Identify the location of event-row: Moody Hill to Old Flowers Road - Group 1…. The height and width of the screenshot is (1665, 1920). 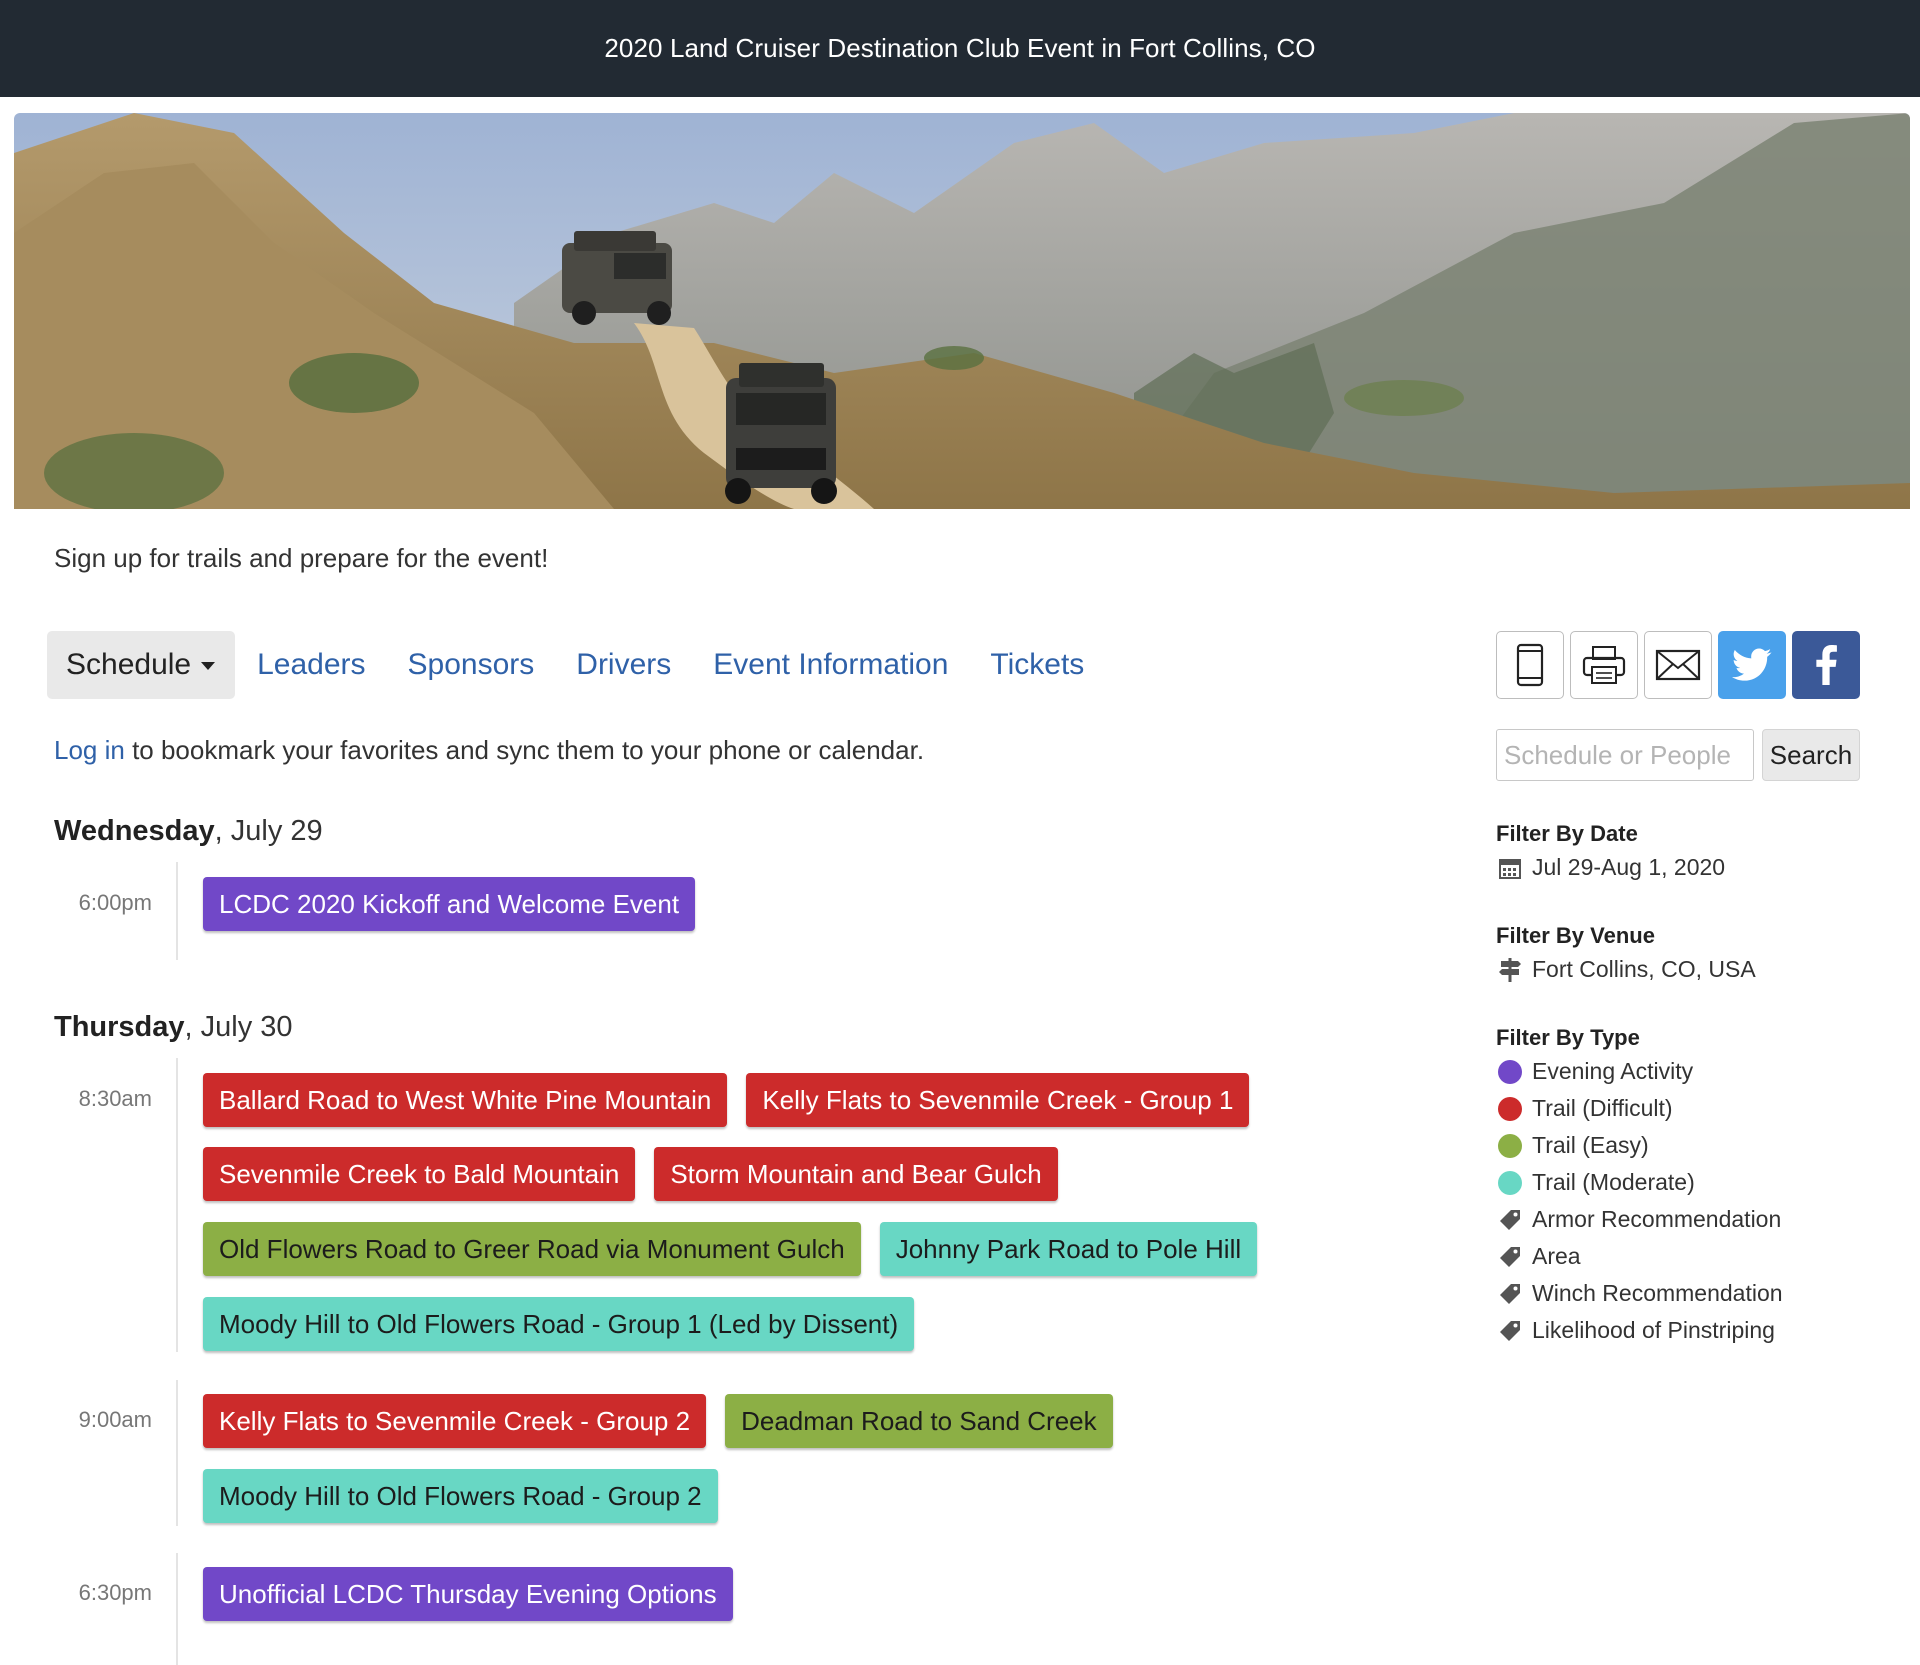
(568, 1324).